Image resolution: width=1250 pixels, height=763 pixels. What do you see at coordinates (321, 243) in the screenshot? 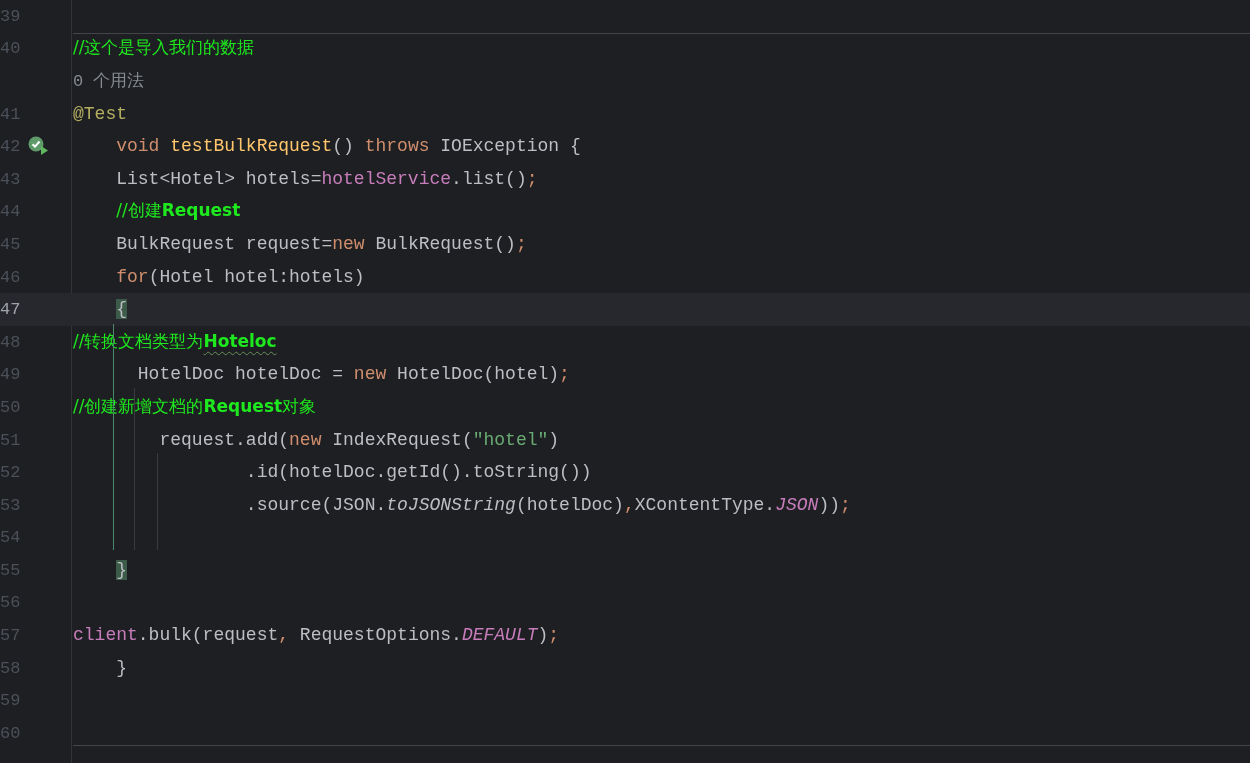
I see `code-line: BulkRequest request=new BulkRequest();` at bounding box center [321, 243].